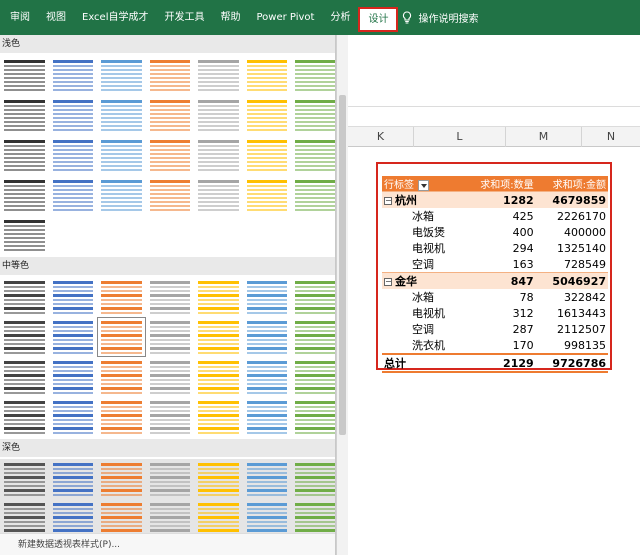 Image resolution: width=640 pixels, height=555 pixels. What do you see at coordinates (381, 137) in the screenshot?
I see `column-header-k: K` at bounding box center [381, 137].